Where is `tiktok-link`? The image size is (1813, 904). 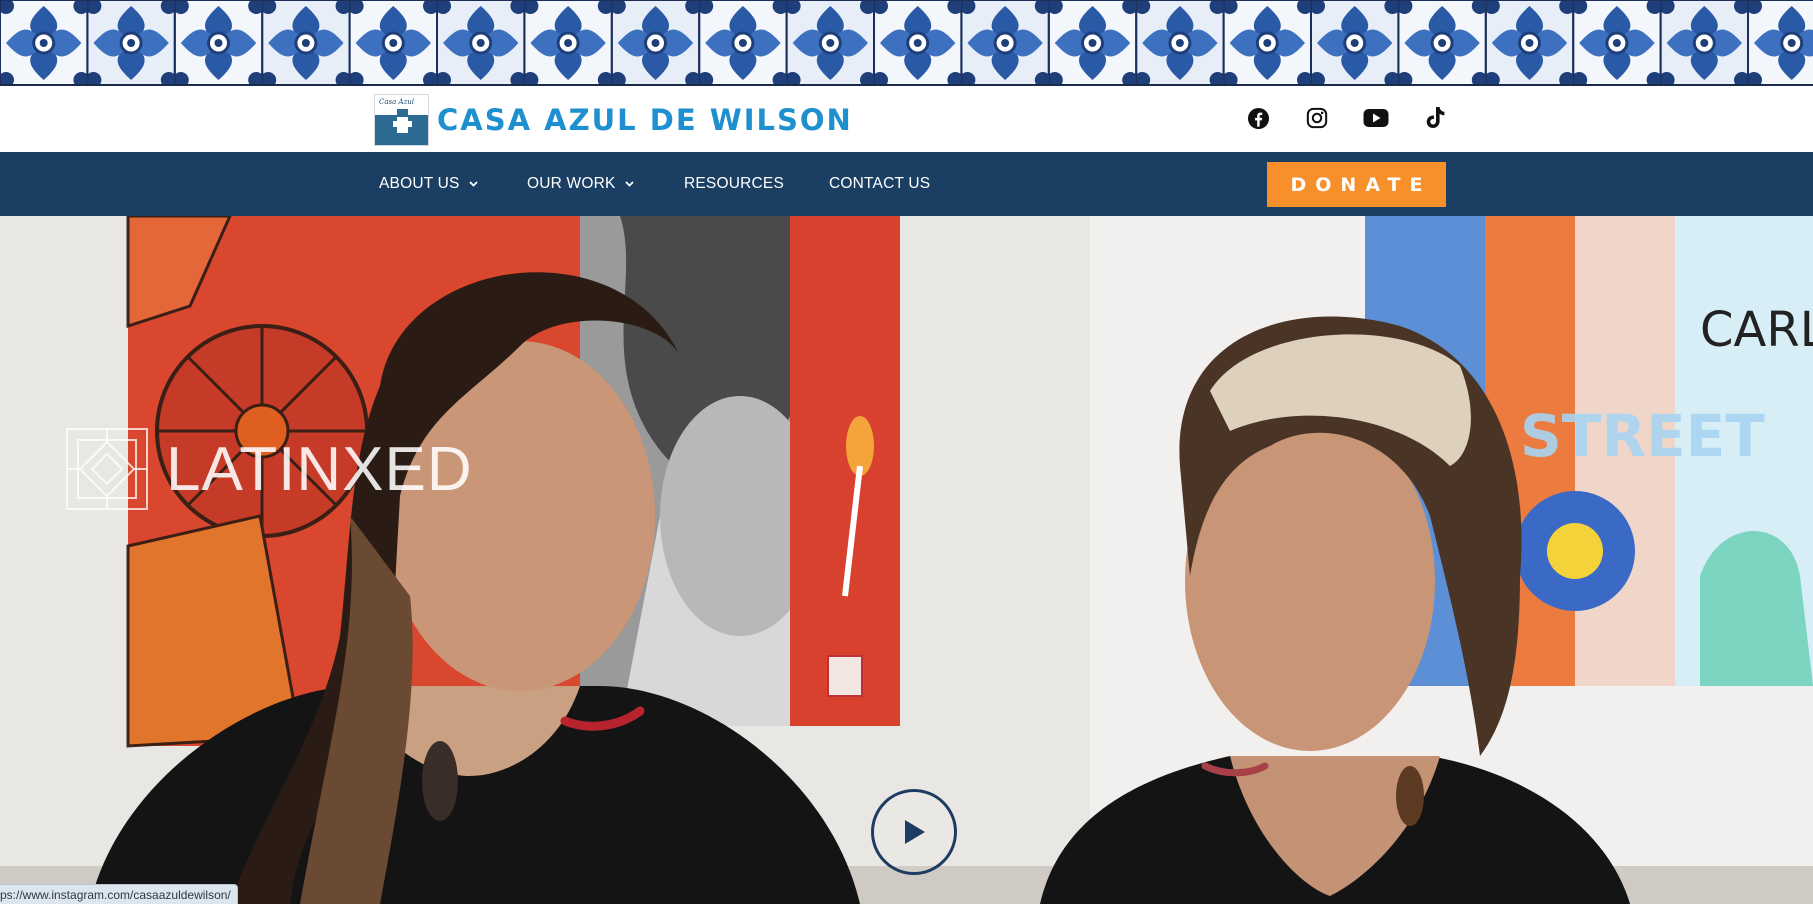 tiktok-link is located at coordinates (1435, 118).